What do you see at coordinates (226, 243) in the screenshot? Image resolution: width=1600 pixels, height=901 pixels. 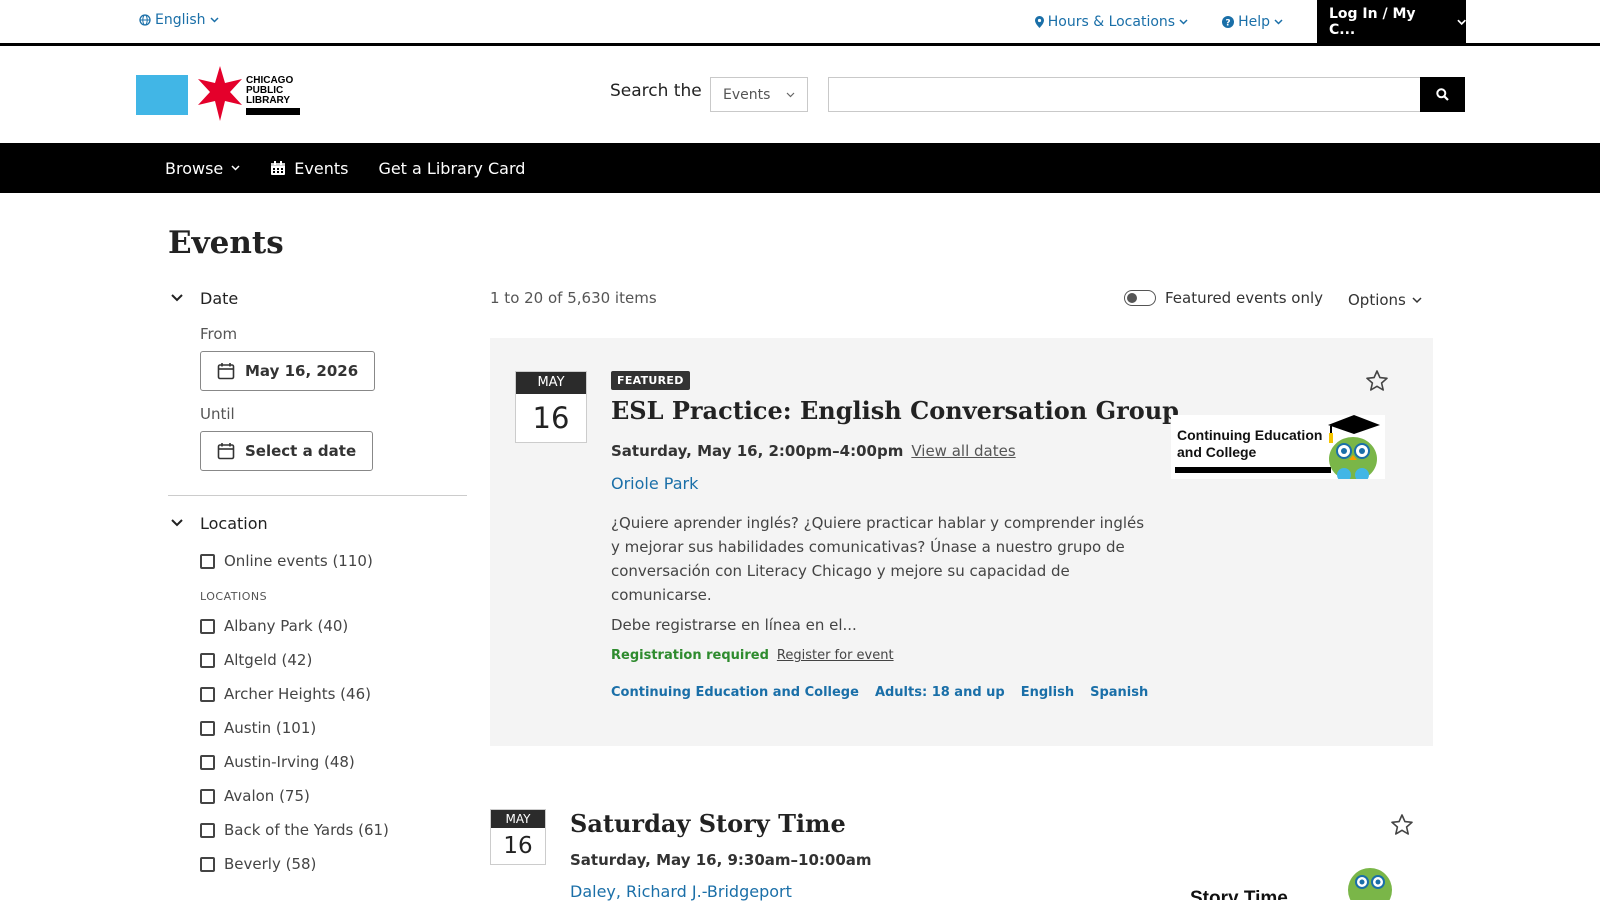 I see `page-title: Events` at bounding box center [226, 243].